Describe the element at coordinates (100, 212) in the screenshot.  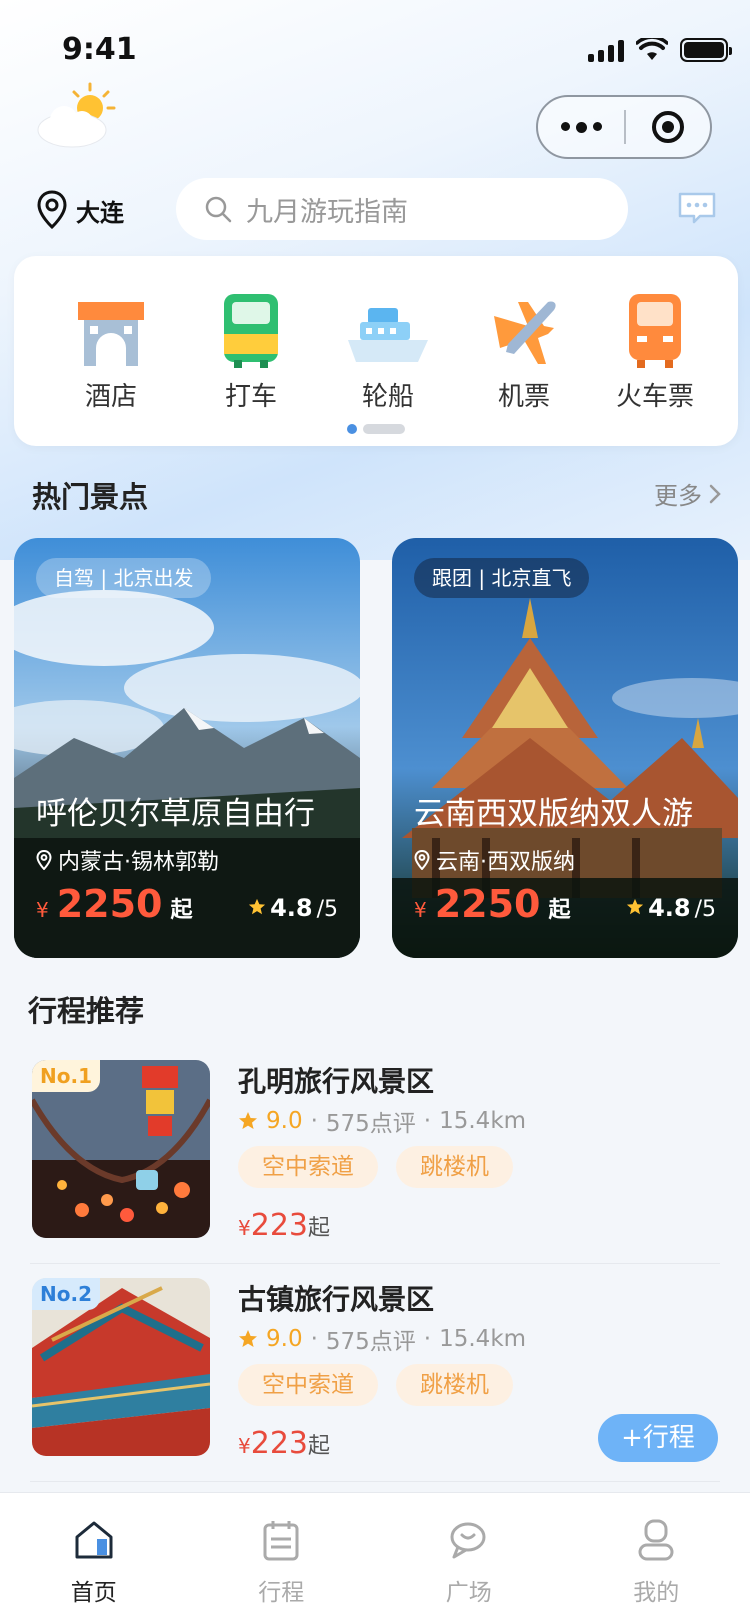
I see `city-label: 大连` at that location.